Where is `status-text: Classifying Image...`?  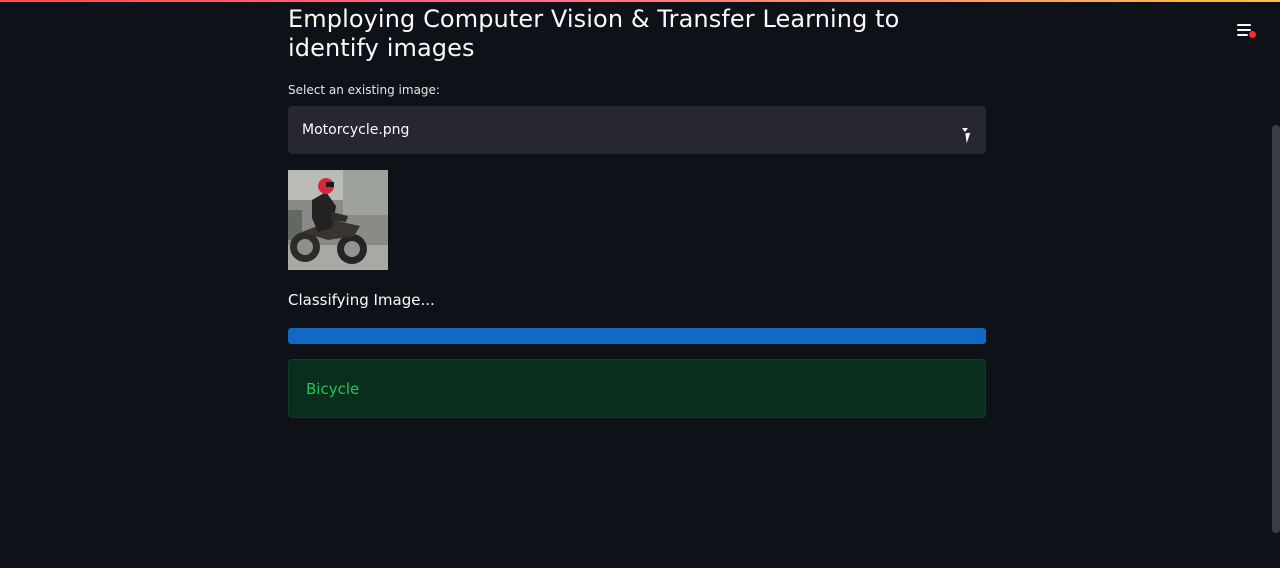
status-text: Classifying Image... is located at coordinates (361, 300).